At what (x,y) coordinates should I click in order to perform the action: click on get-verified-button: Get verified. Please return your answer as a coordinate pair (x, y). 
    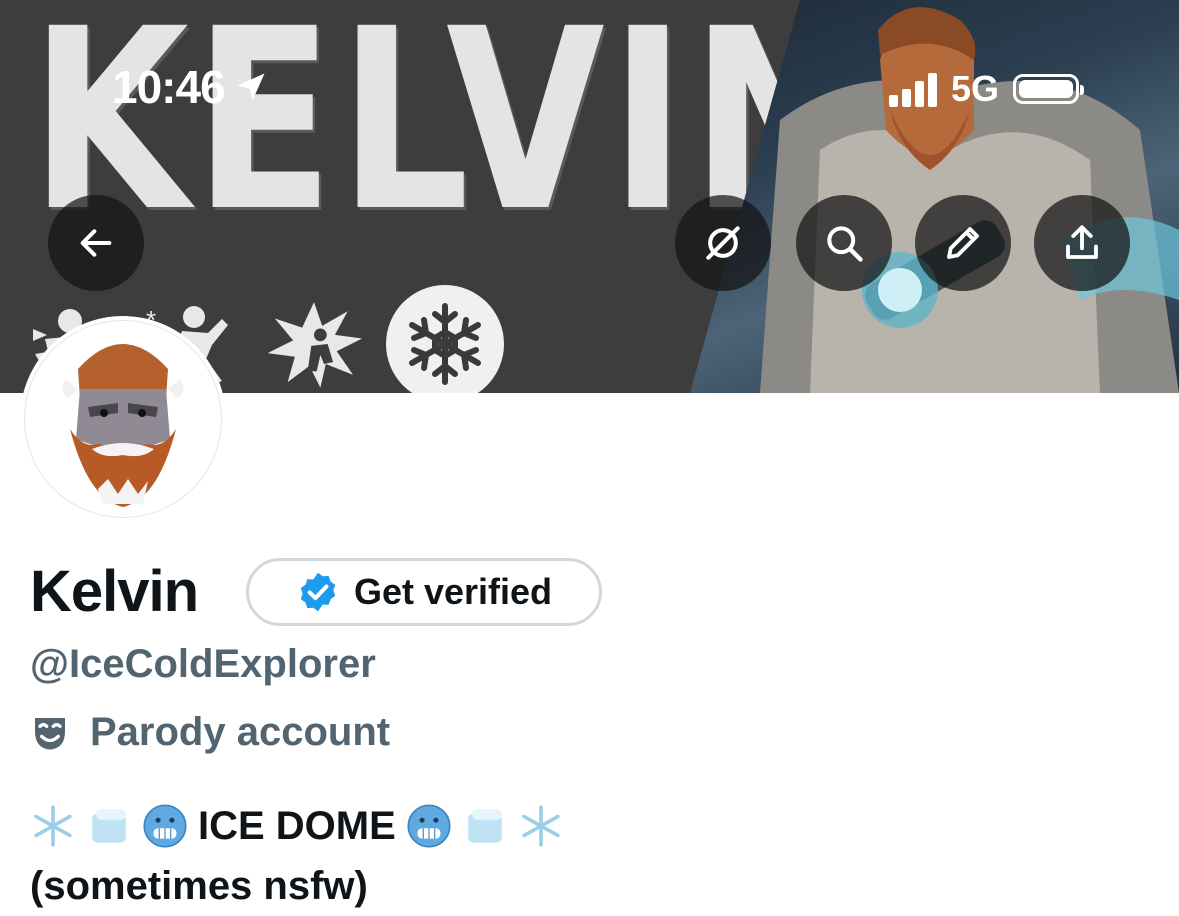
    Looking at the image, I should click on (424, 592).